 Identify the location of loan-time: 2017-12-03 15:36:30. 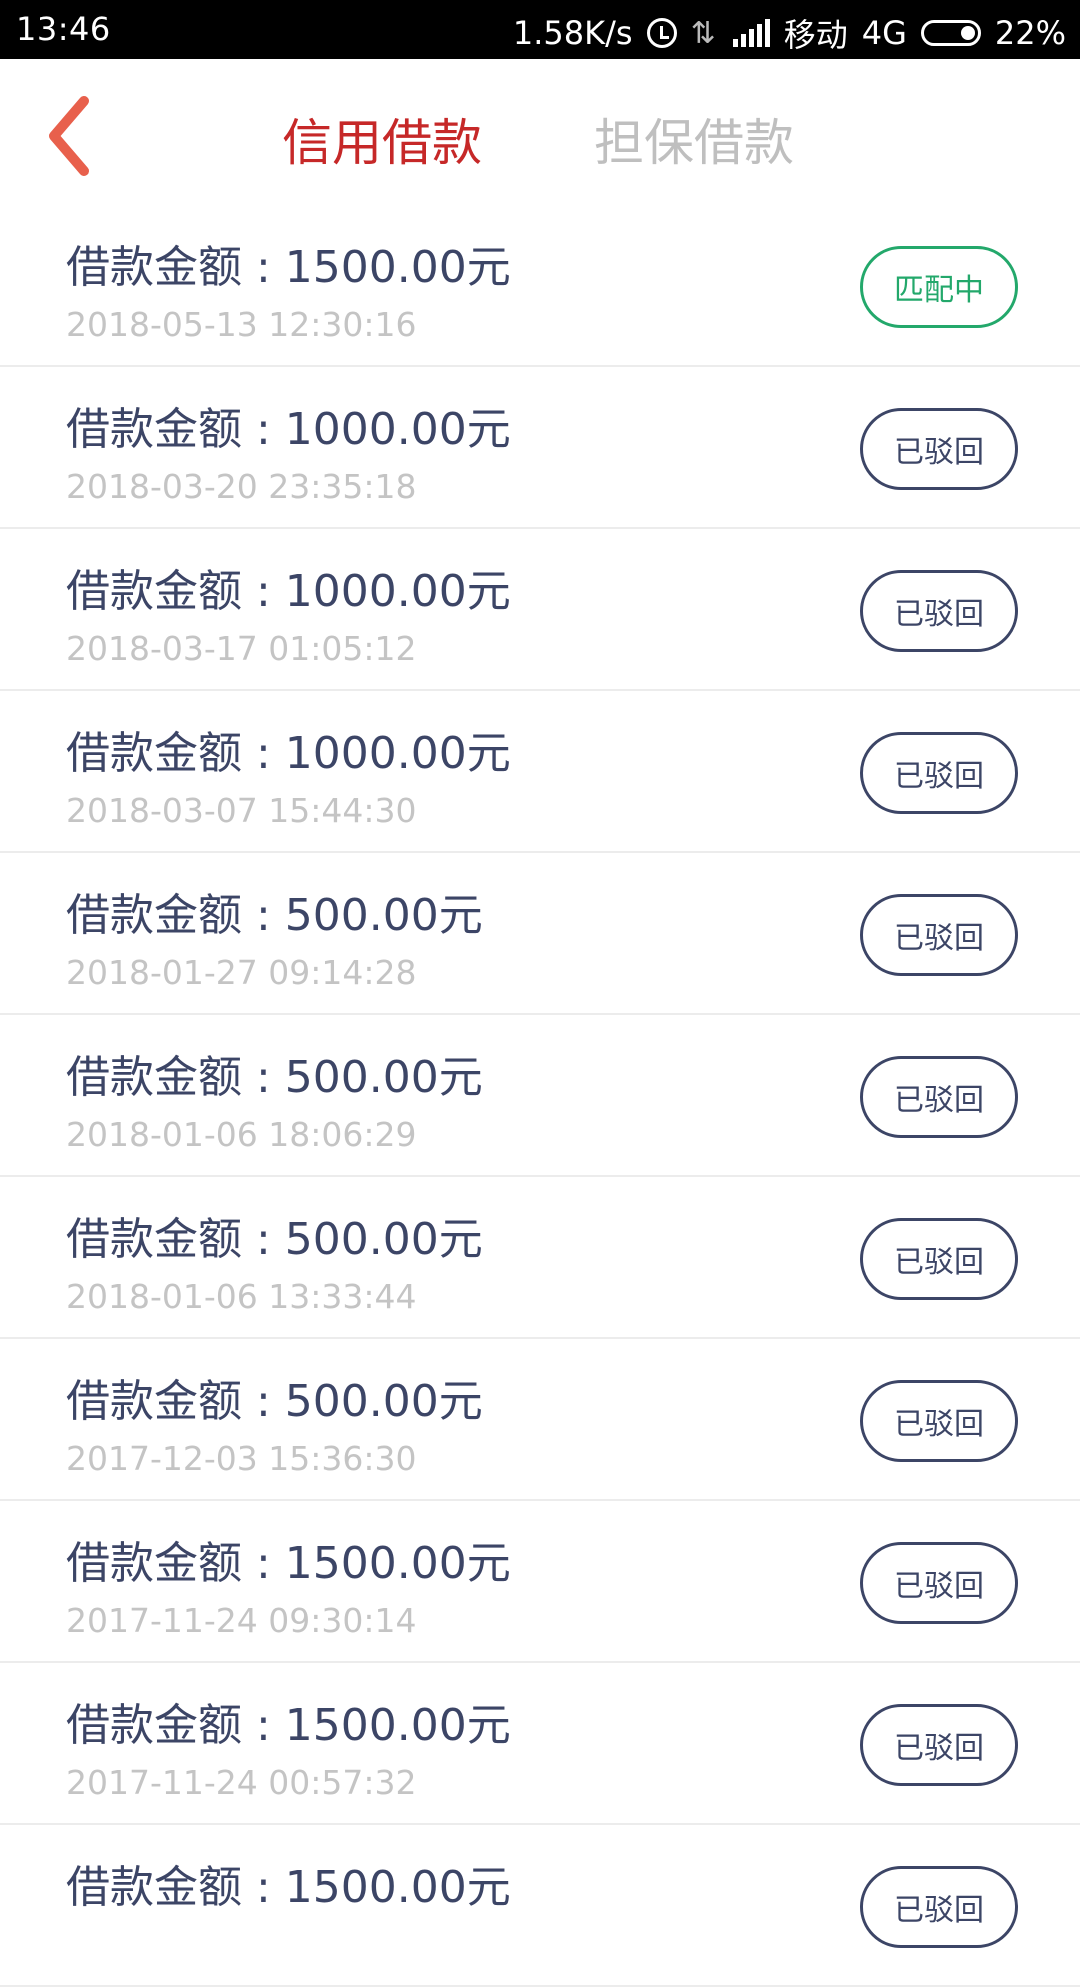
(241, 1458).